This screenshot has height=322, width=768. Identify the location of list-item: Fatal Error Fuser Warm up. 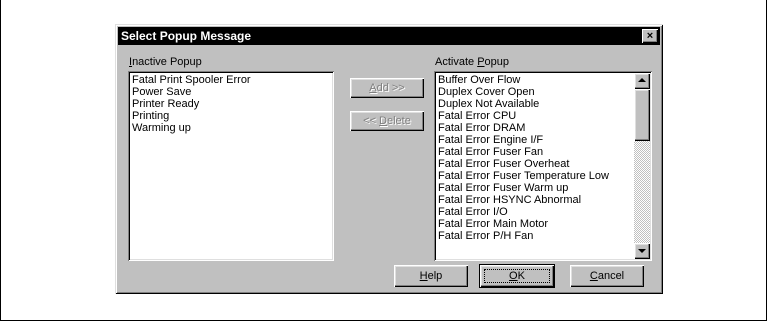
(523, 188).